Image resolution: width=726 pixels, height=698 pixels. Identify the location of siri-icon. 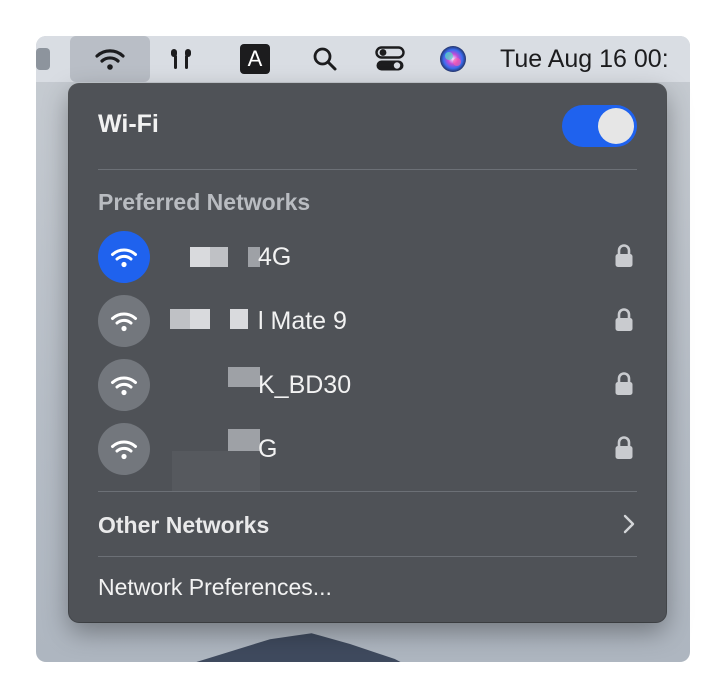
(453, 59).